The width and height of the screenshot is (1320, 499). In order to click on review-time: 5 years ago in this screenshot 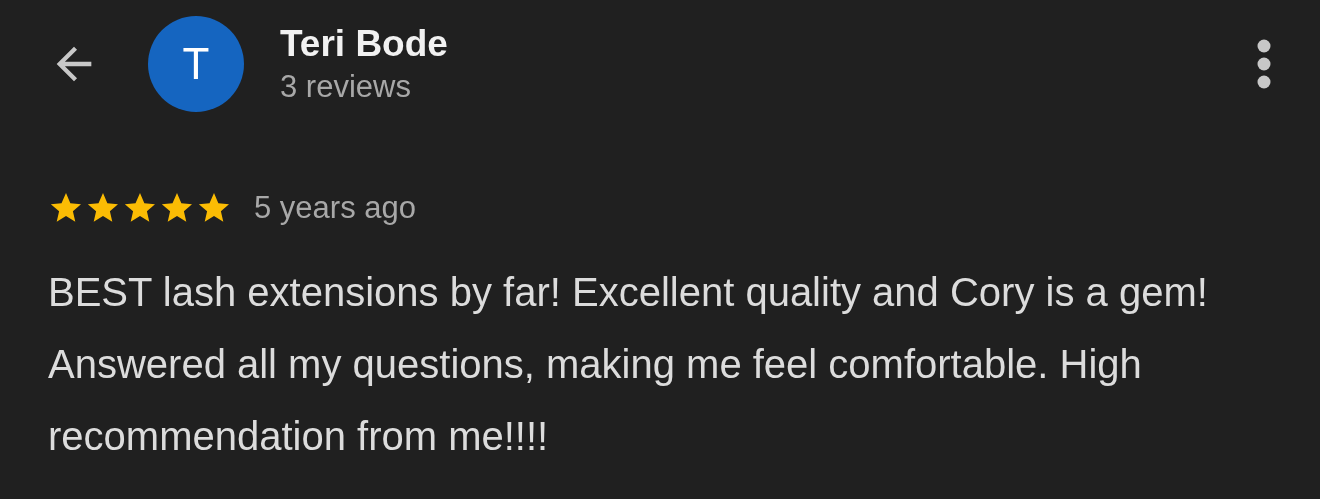, I will do `click(335, 208)`.